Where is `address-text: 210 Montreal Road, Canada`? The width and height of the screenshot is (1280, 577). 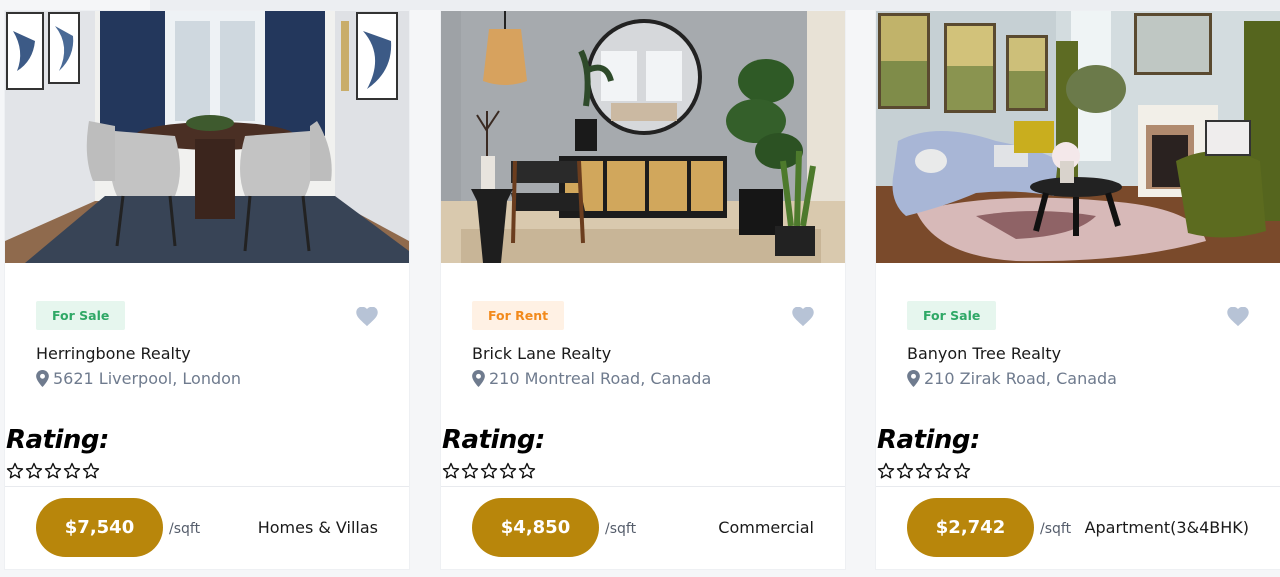 address-text: 210 Montreal Road, Canada is located at coordinates (600, 378).